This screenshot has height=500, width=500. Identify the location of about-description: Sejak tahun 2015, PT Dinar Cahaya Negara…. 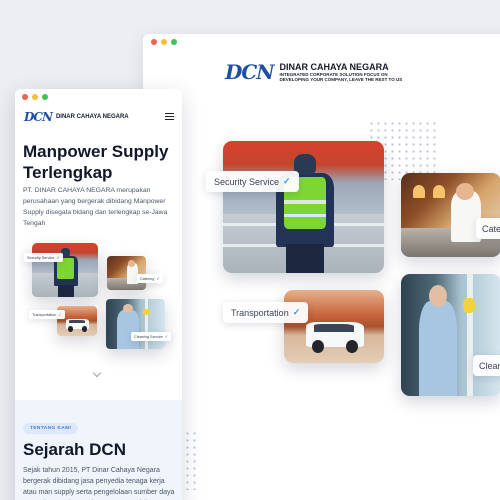
(99, 481).